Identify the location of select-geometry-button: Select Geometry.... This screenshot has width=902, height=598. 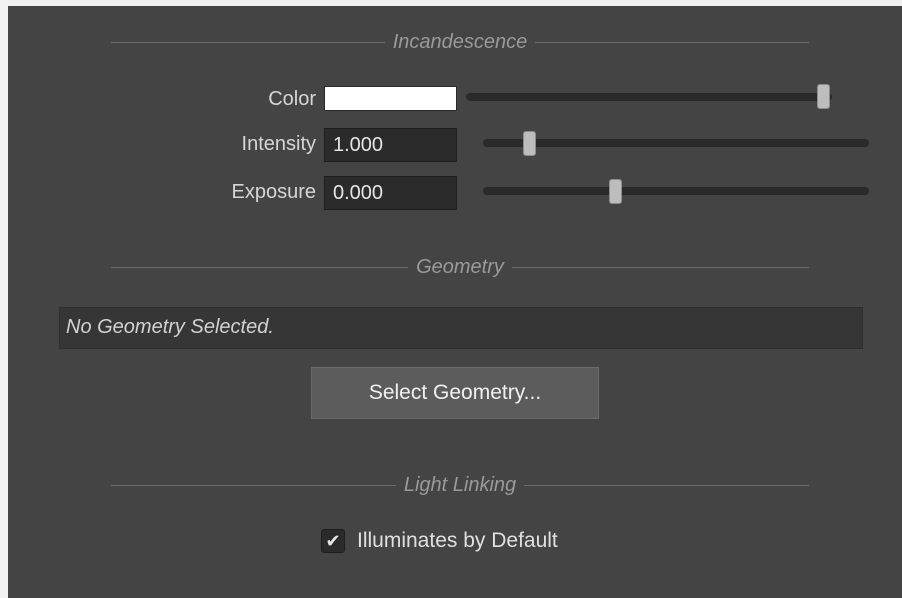
(455, 393).